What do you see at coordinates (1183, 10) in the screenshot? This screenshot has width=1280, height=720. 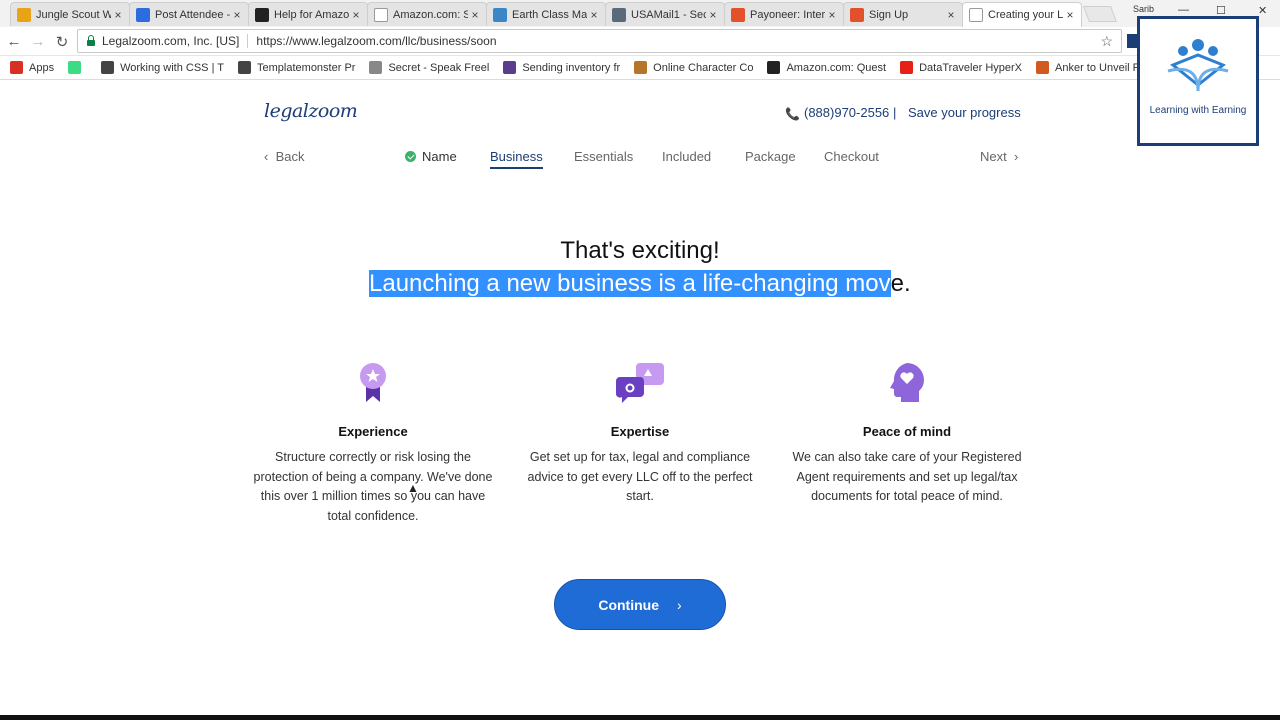 I see `minimize-icon: —` at bounding box center [1183, 10].